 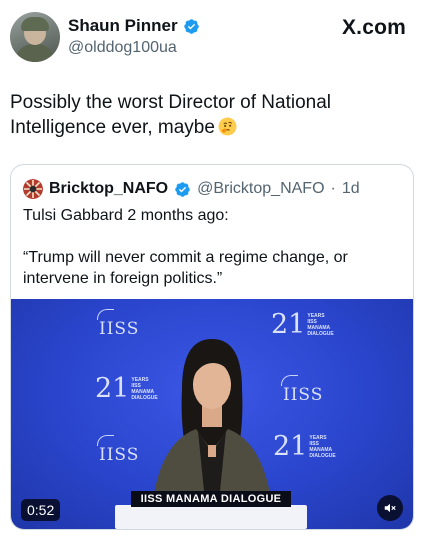 I want to click on author-info: Shaun Pinner @olddog100ua, so click(x=134, y=36).